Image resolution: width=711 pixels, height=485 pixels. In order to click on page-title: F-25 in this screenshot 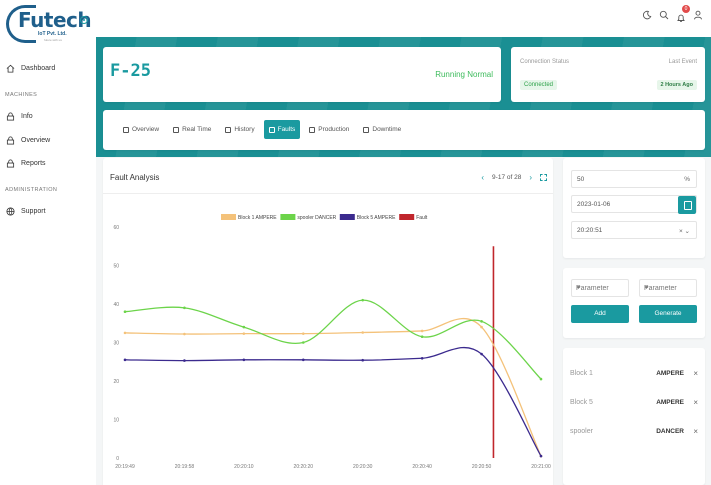, I will do `click(130, 71)`.